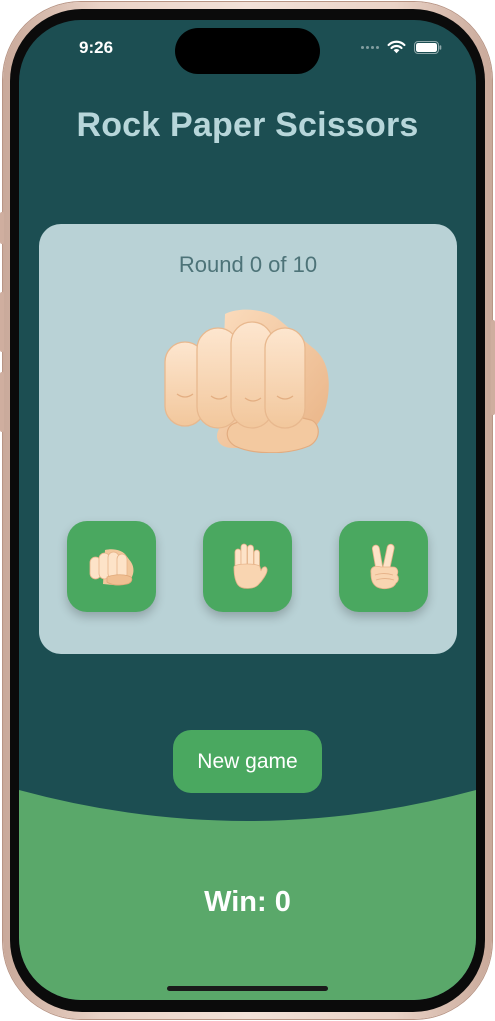 Image resolution: width=495 pixels, height=1021 pixels. Describe the element at coordinates (247, 125) in the screenshot. I see `app-title: Rock Paper Scissors` at that location.